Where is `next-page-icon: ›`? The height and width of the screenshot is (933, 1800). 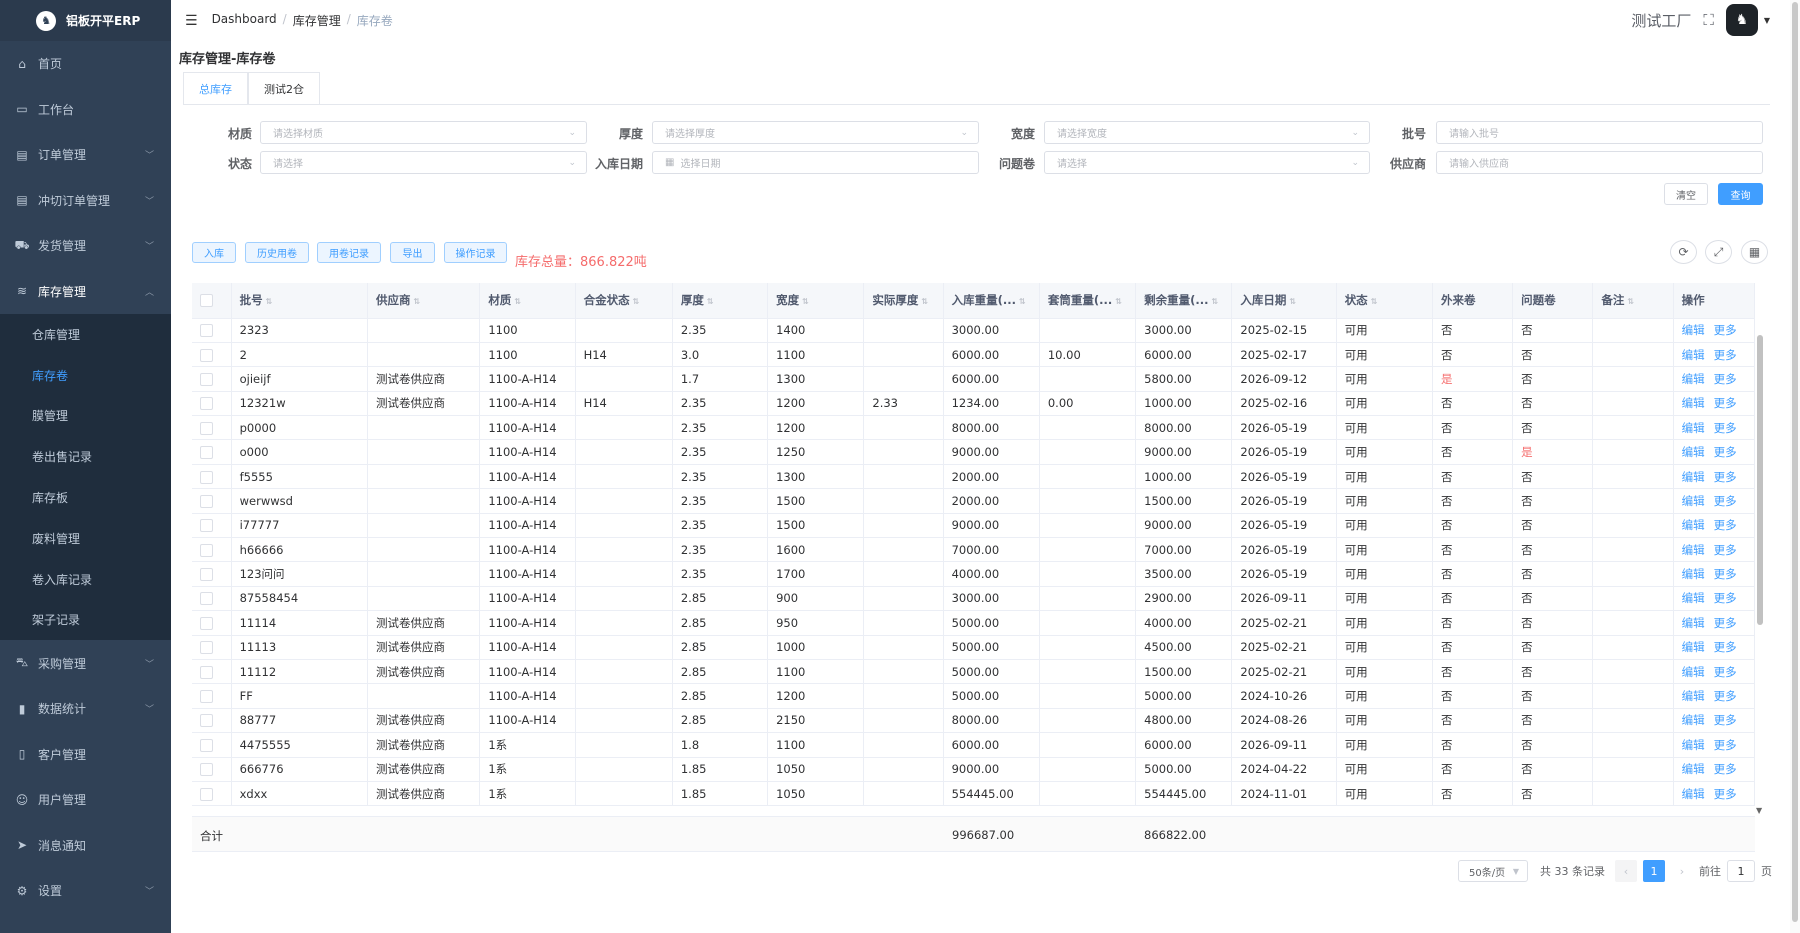
next-page-icon: › is located at coordinates (1682, 871).